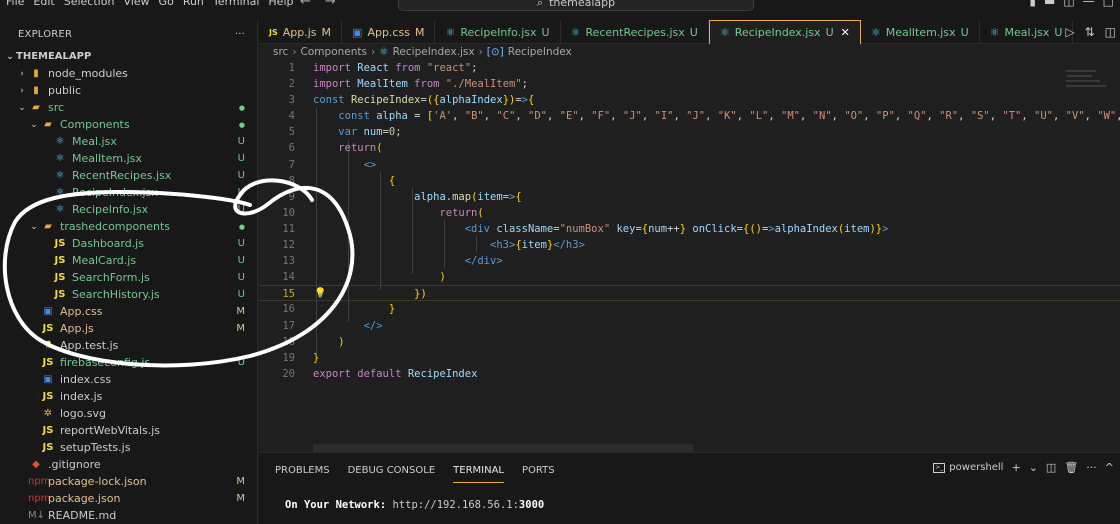 This screenshot has width=1120, height=524. I want to click on toggle-panel-icon: ▬, so click(1049, 4).